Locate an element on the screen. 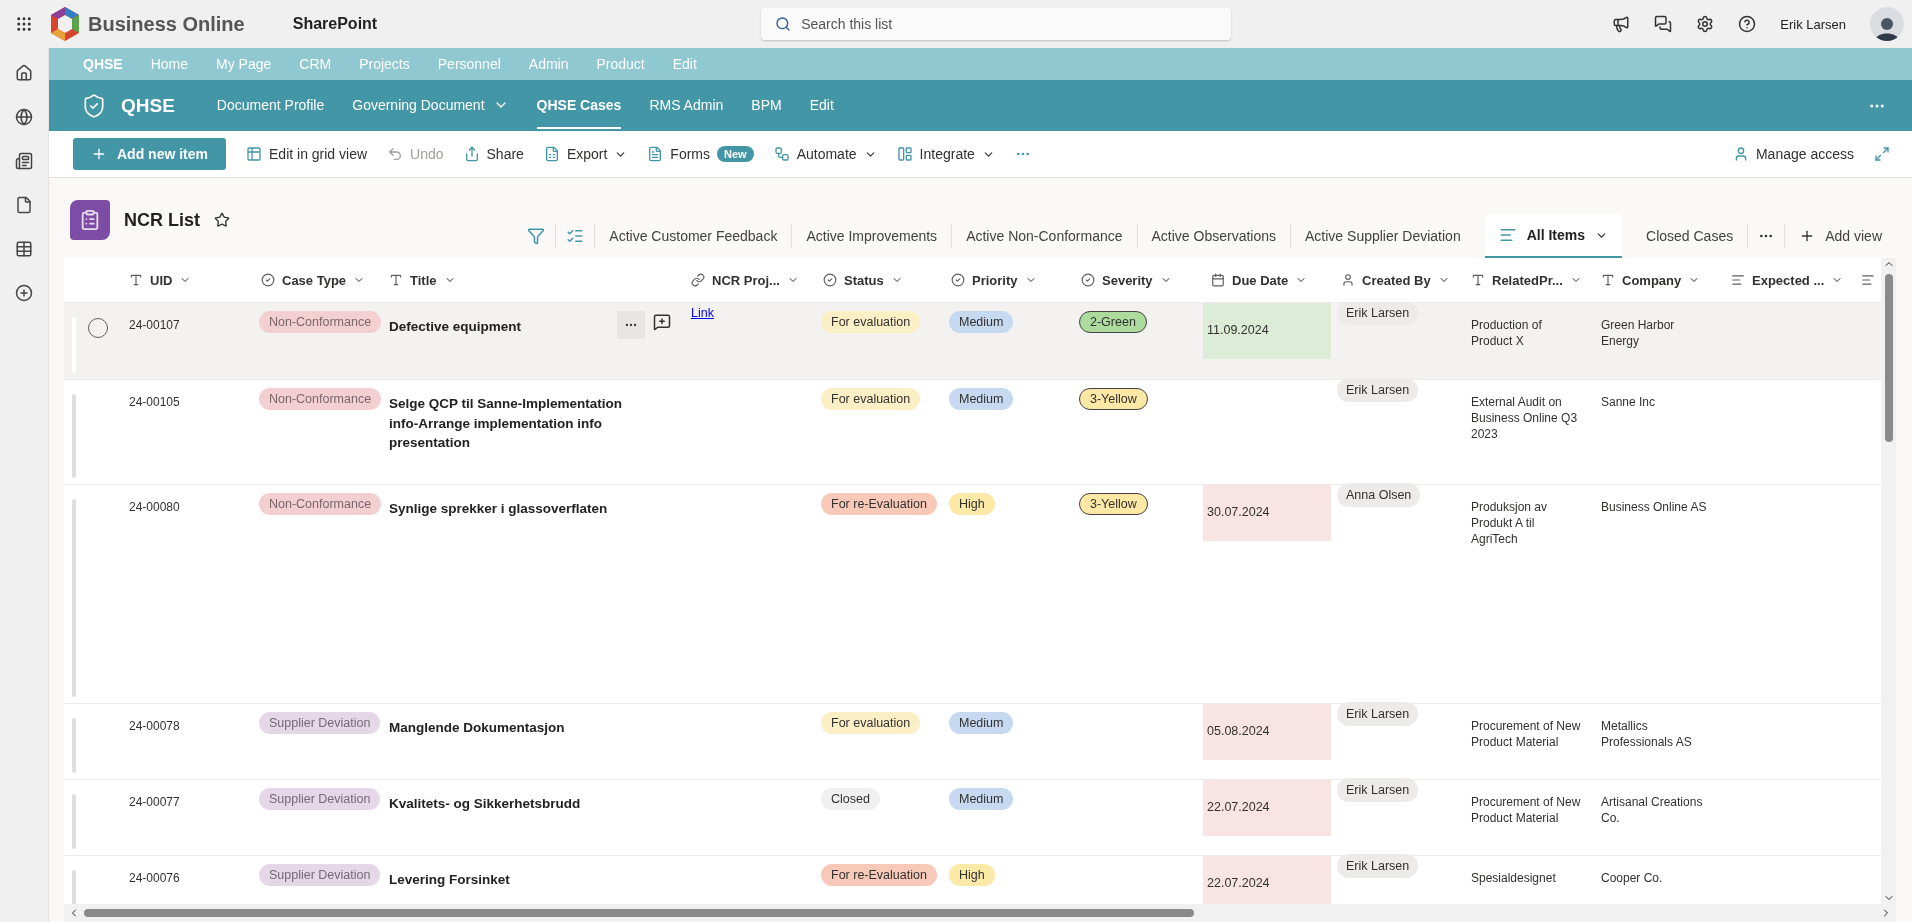 The width and height of the screenshot is (1912, 922). favorite-star-icon is located at coordinates (222, 220).